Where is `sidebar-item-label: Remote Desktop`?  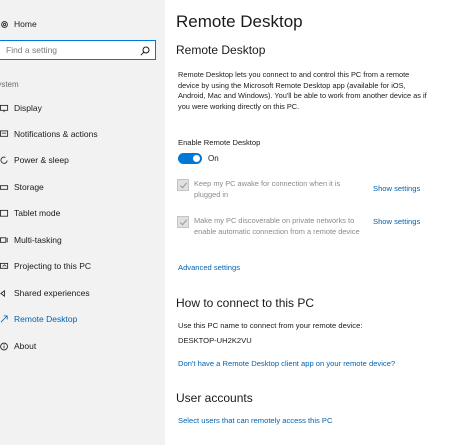 sidebar-item-label: Remote Desktop is located at coordinates (46, 319).